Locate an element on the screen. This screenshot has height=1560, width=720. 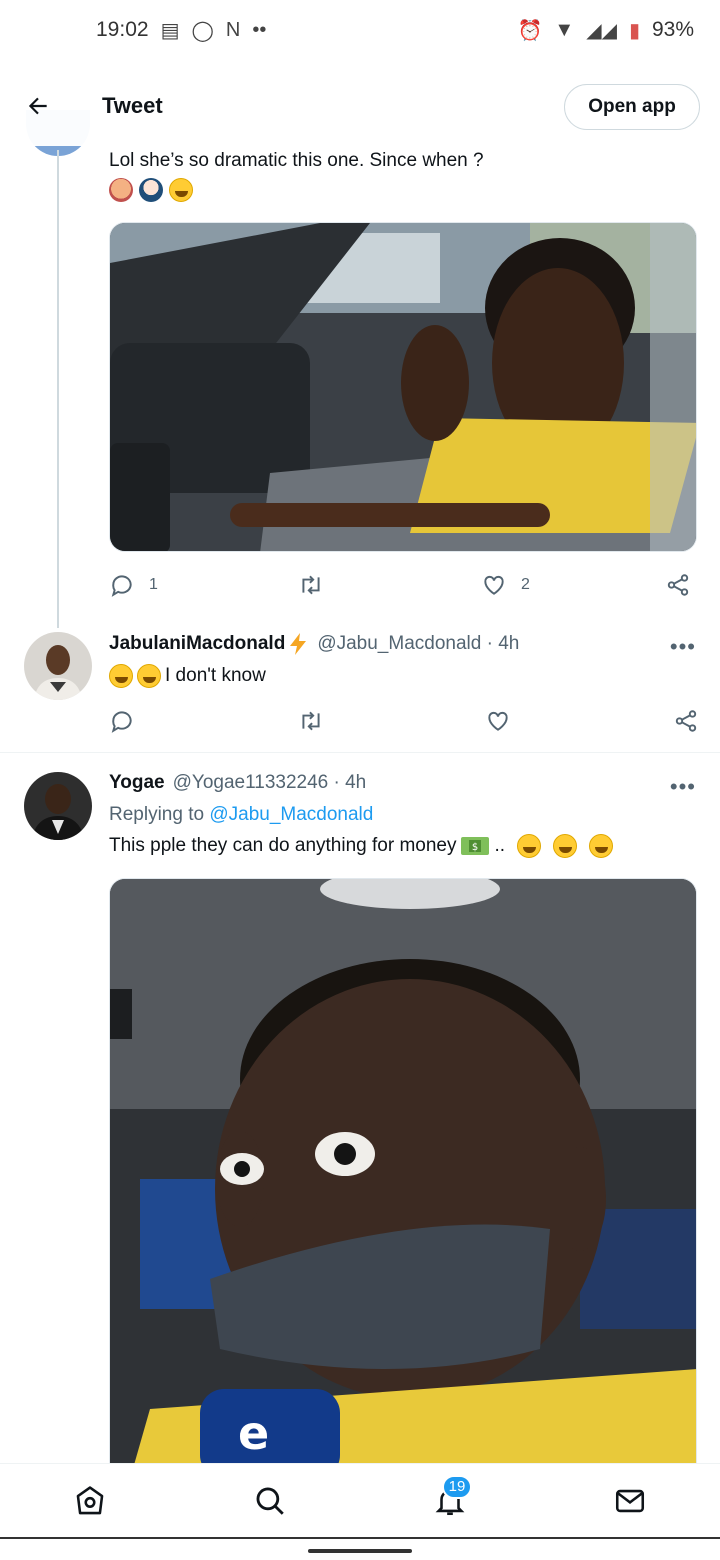
whatsapp-icon: ◯ is located at coordinates (202, 30).